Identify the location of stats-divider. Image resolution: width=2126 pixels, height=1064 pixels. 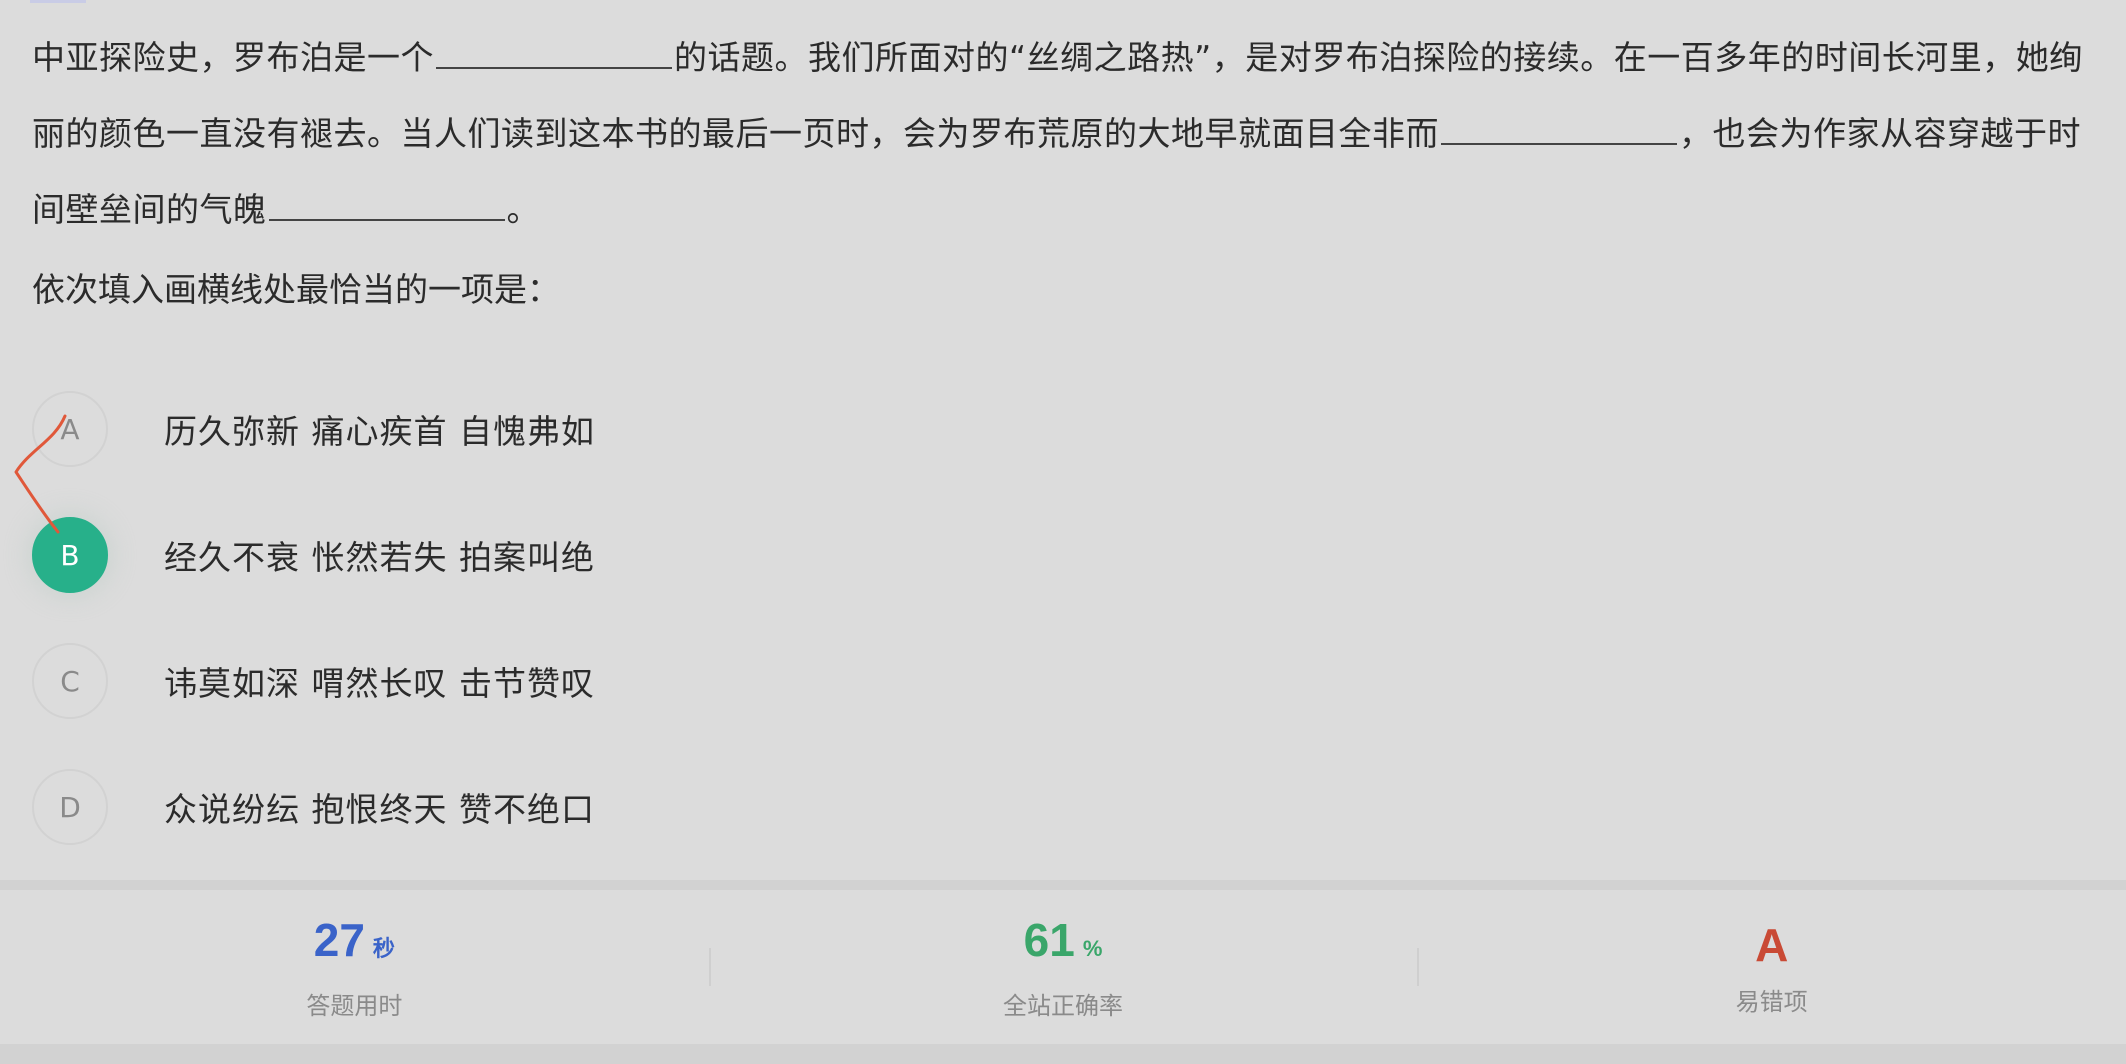
(1063, 885).